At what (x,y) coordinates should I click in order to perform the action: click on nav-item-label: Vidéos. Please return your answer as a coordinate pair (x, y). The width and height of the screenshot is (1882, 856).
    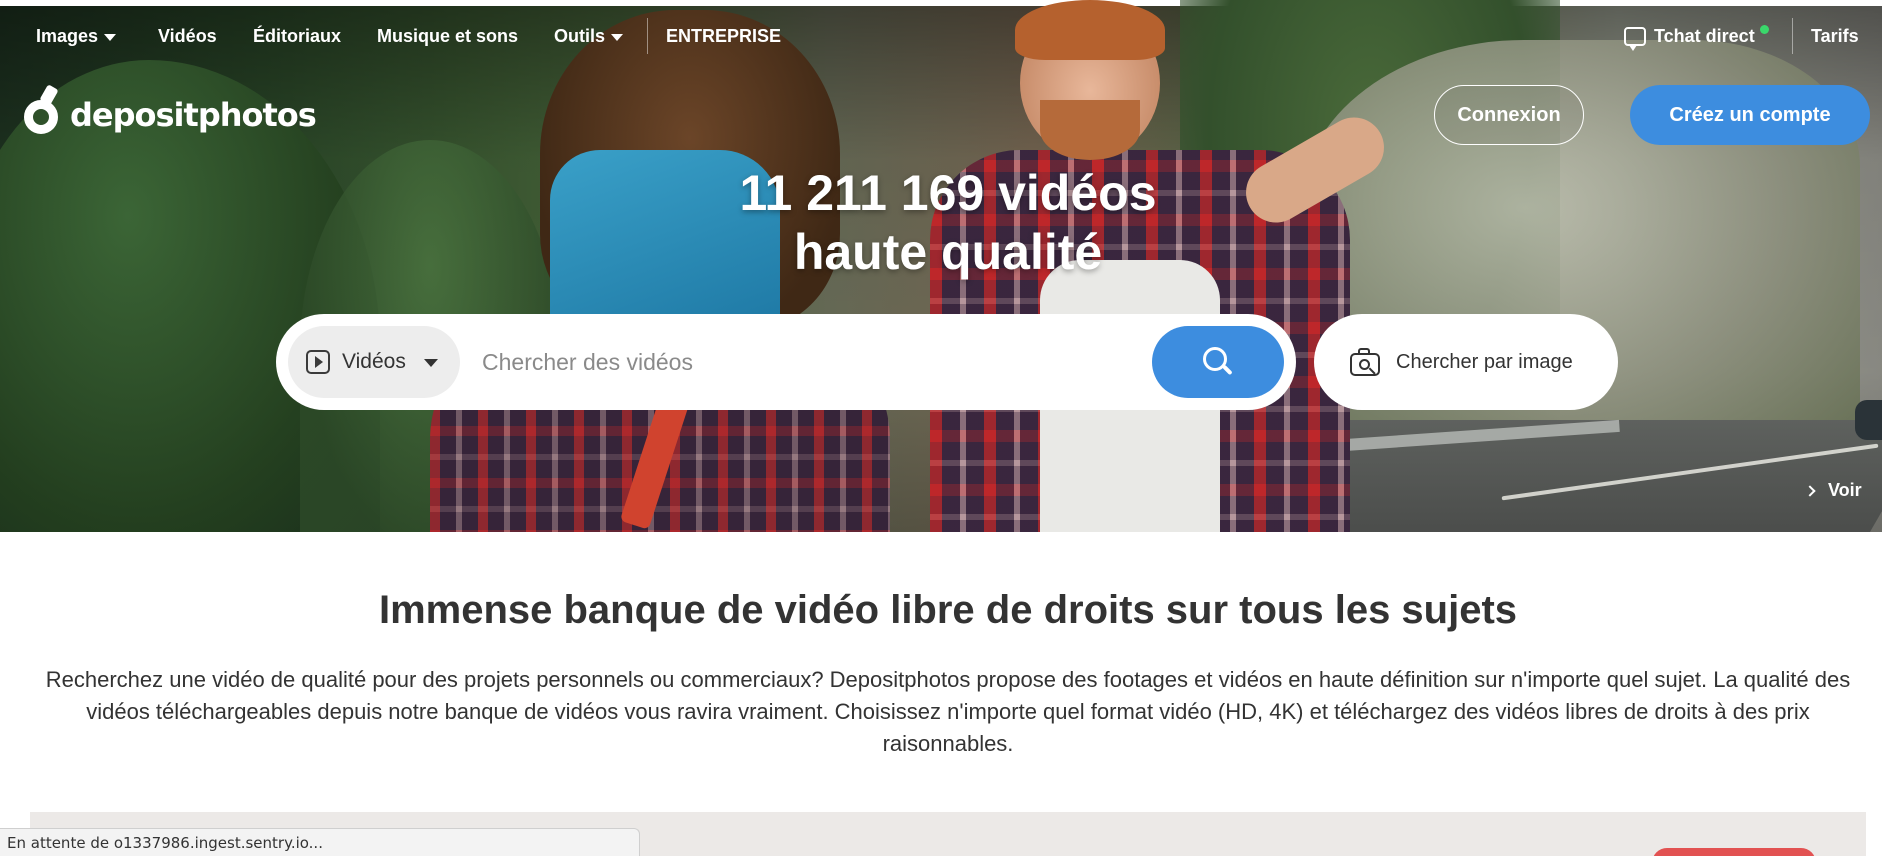
    Looking at the image, I should click on (187, 36).